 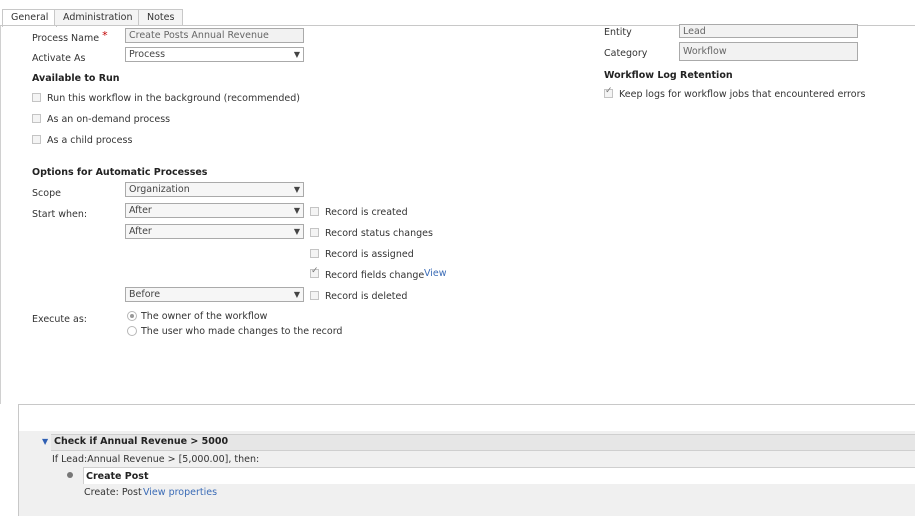 I want to click on on-demand-checkbox, so click(x=36, y=118).